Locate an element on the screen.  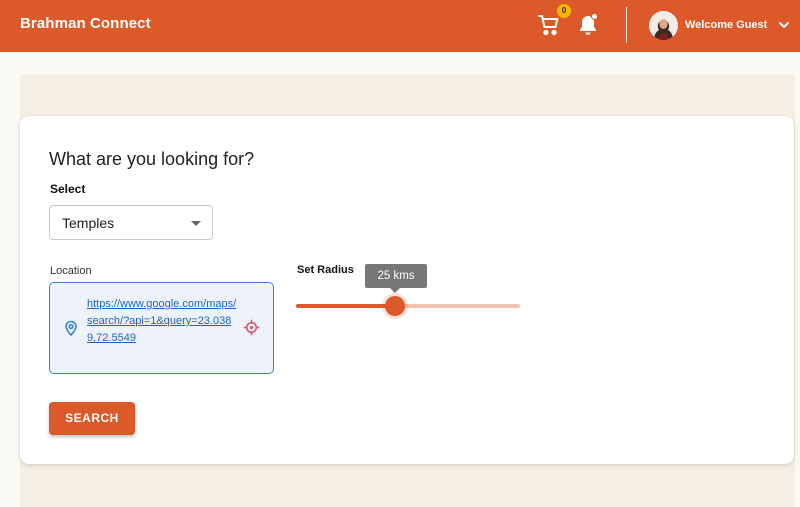
radius-tooltip: 25 kms is located at coordinates (396, 276).